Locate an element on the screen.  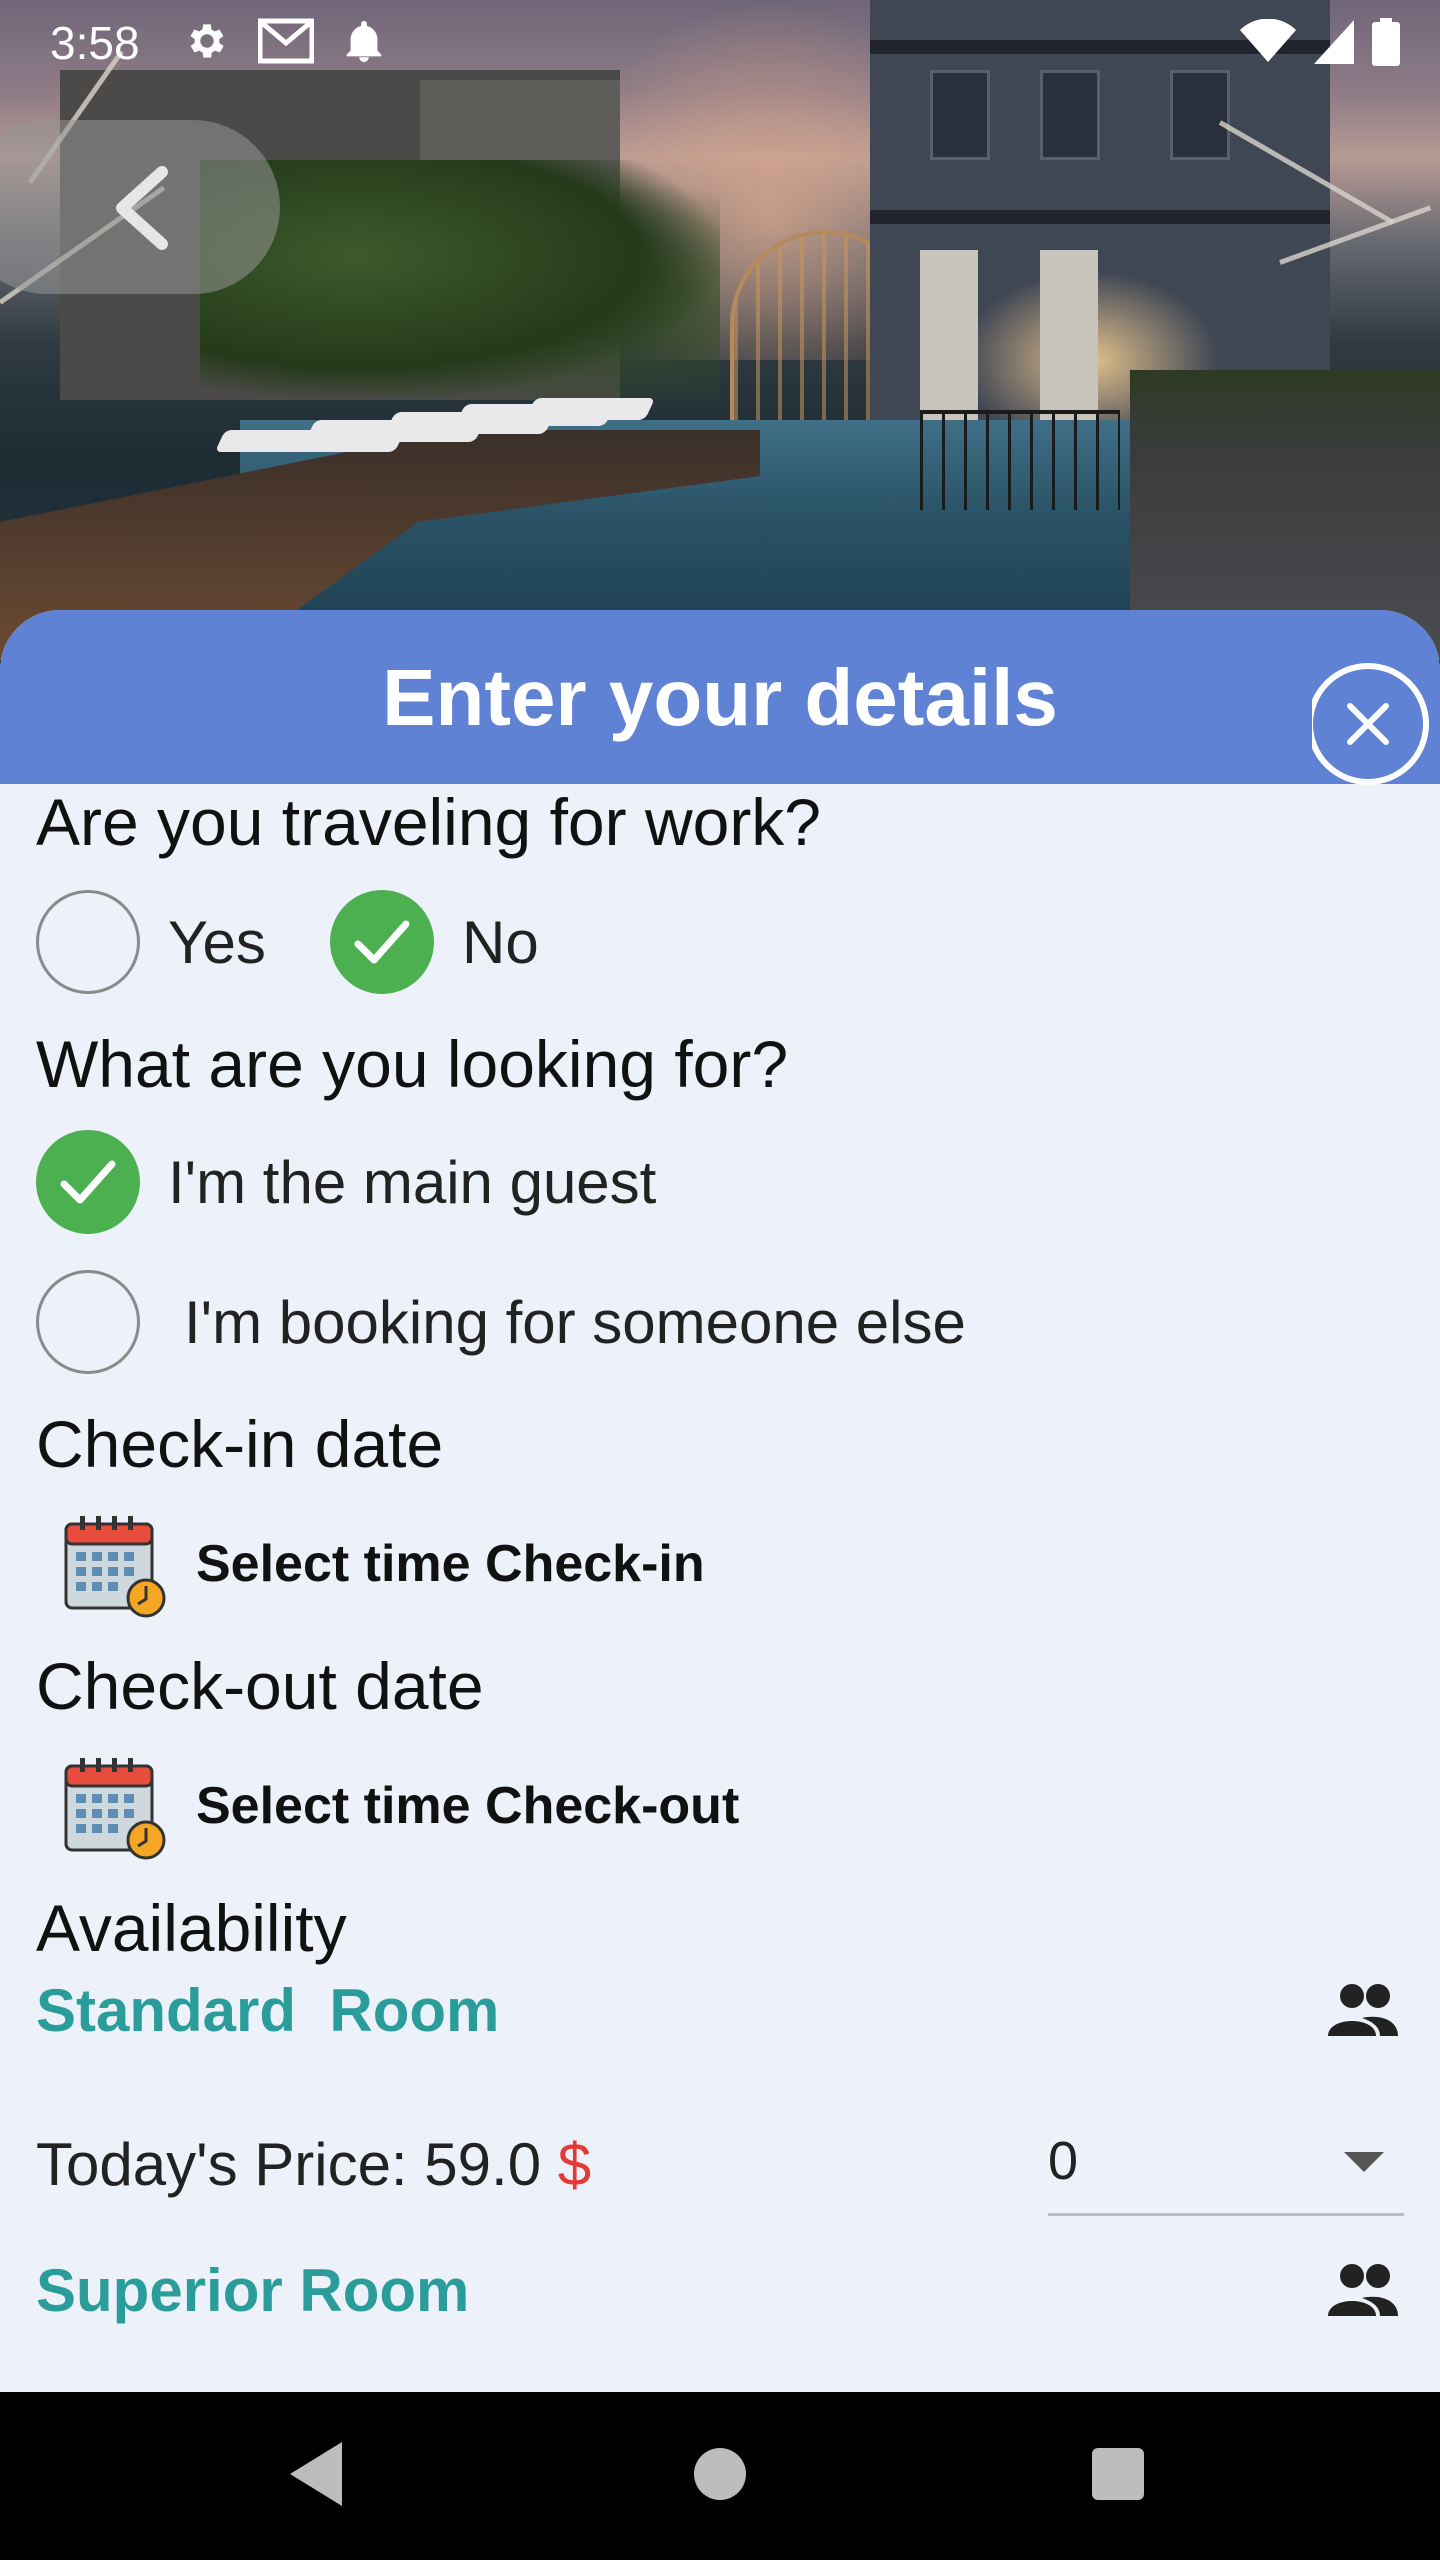
nav-home-button is located at coordinates (720, 2474).